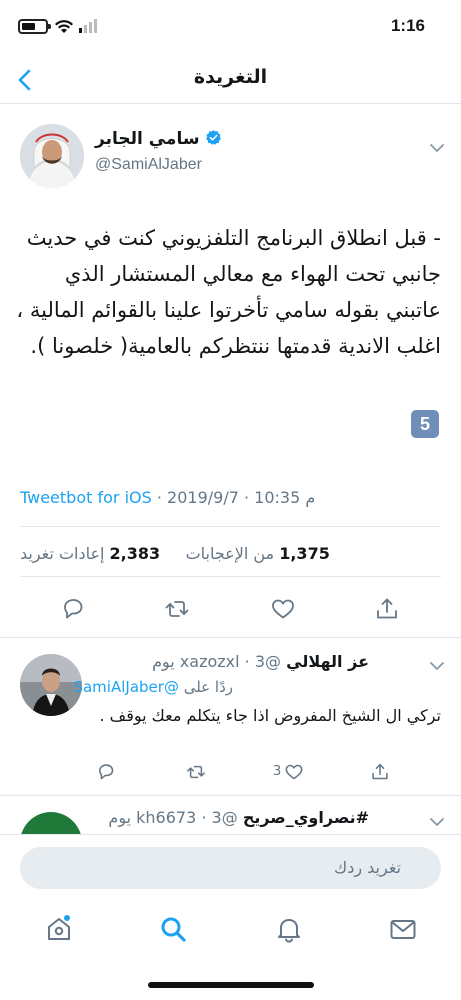 The height and width of the screenshot is (1000, 461). Describe the element at coordinates (135, 553) in the screenshot. I see `retweets-count: 2,383` at that location.